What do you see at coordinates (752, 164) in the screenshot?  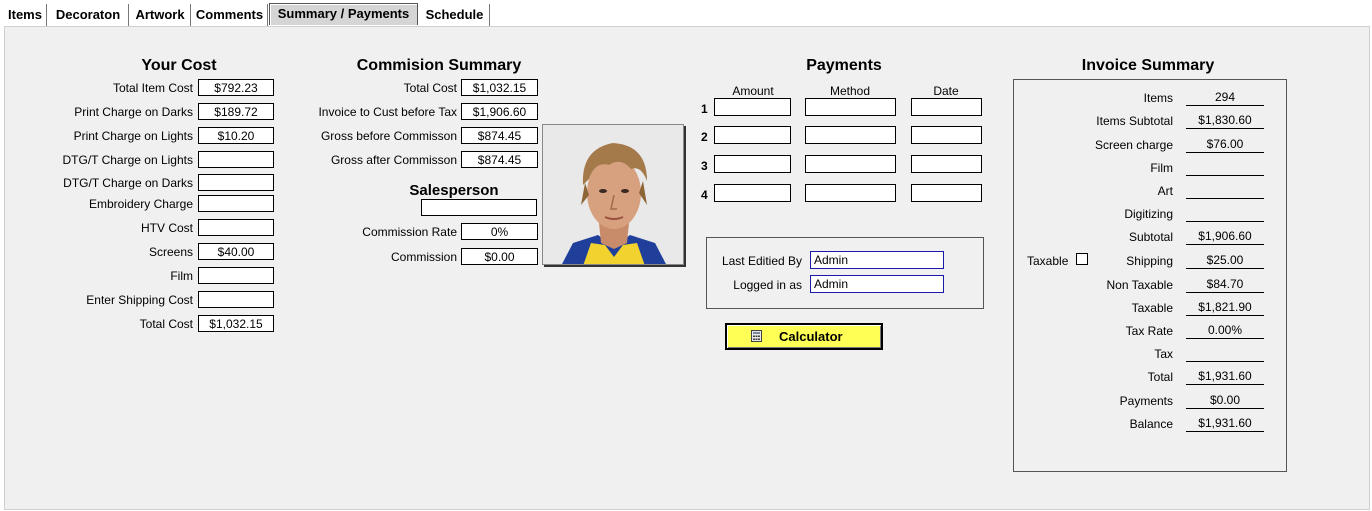 I see `payment-3-amount` at bounding box center [752, 164].